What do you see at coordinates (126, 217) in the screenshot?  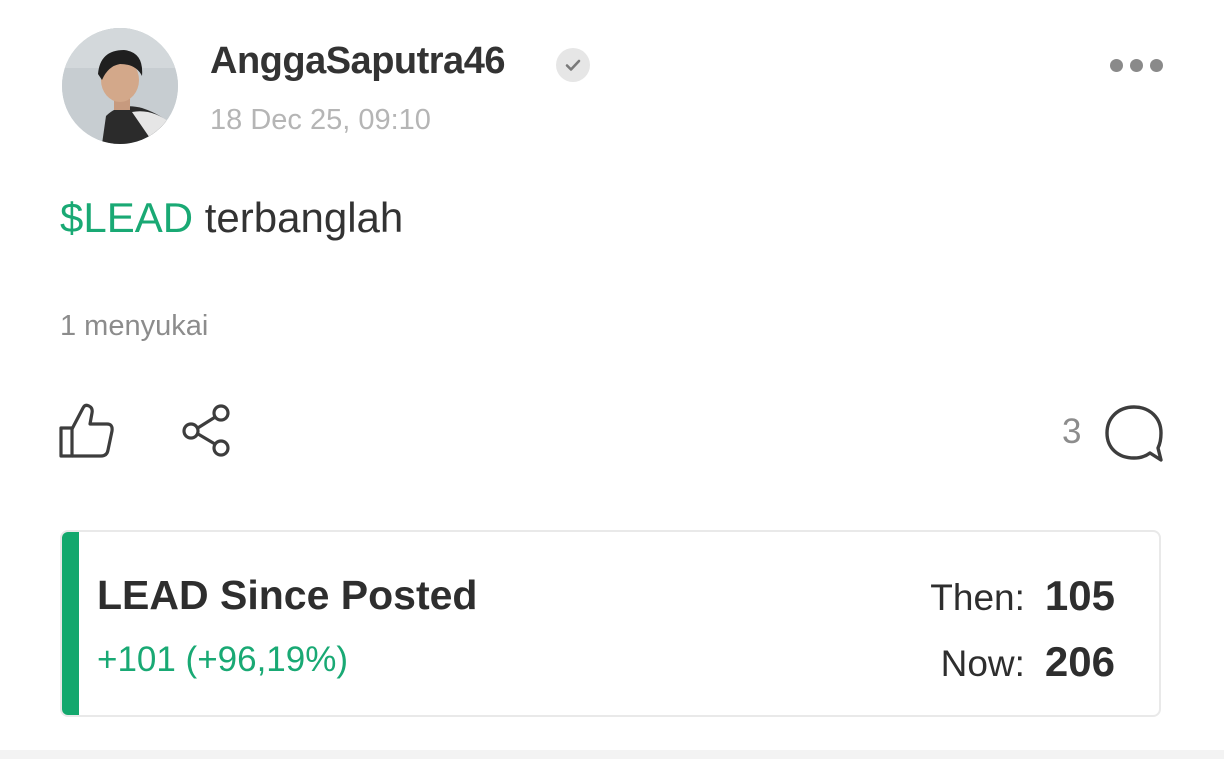 I see `cashtag-link: $LEAD` at bounding box center [126, 217].